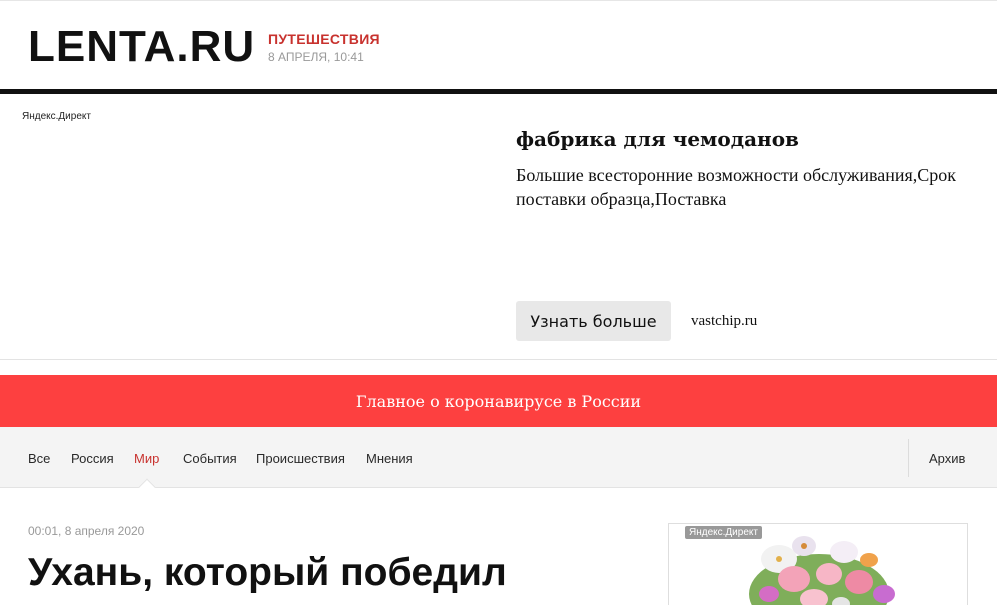 Image resolution: width=997 pixels, height=605 pixels. What do you see at coordinates (39, 459) in the screenshot?
I see `nav-item-all: Все` at bounding box center [39, 459].